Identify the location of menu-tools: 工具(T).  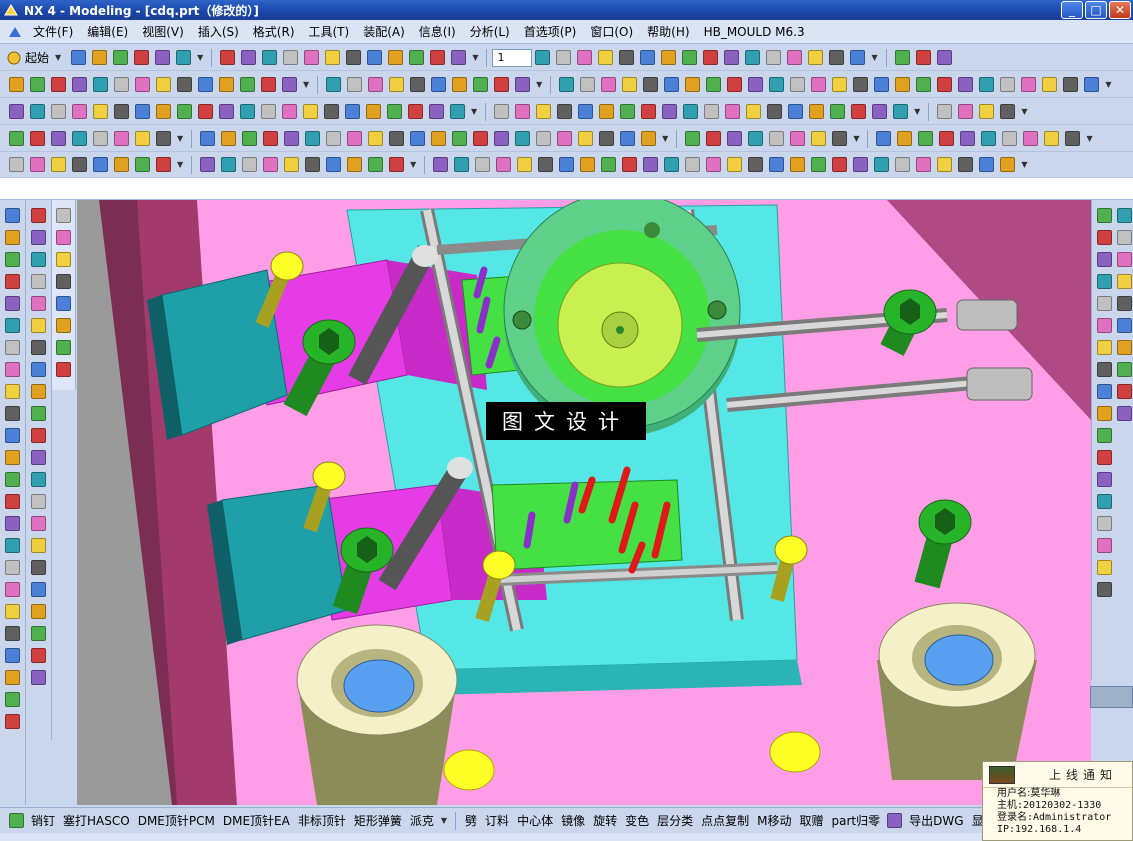
(329, 31).